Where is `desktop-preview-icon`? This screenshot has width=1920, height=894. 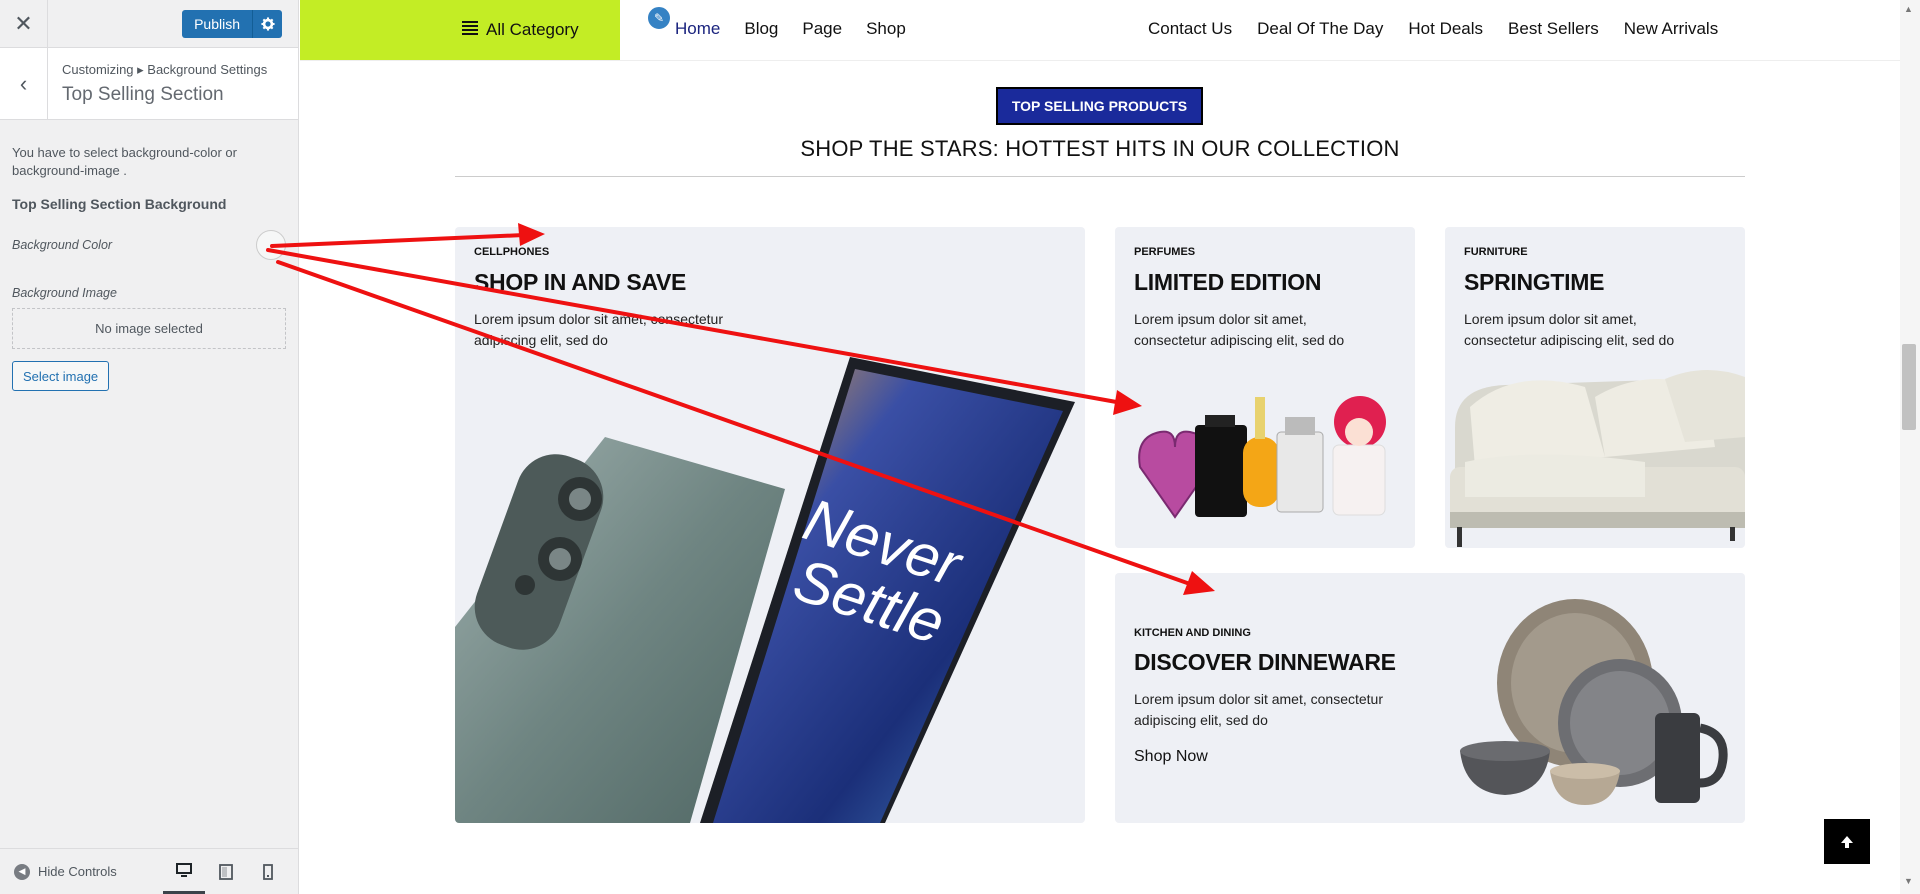 desktop-preview-icon is located at coordinates (184, 871).